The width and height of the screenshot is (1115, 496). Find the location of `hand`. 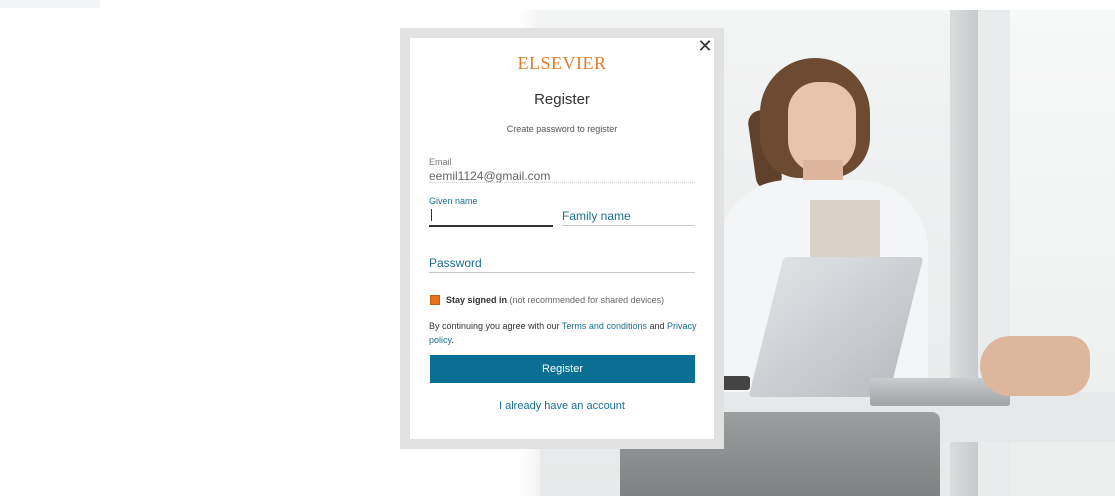

hand is located at coordinates (1035, 366).